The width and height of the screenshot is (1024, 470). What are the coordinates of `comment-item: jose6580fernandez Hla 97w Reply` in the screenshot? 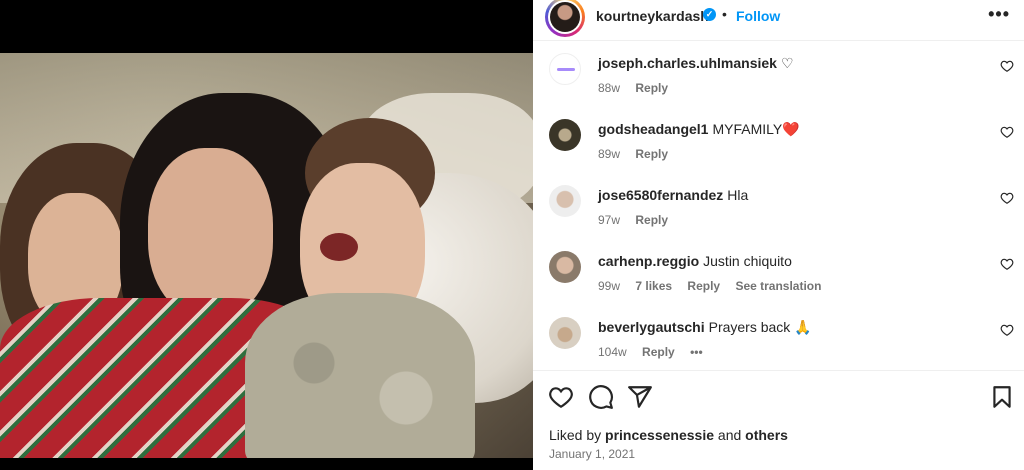 It's located at (778, 207).